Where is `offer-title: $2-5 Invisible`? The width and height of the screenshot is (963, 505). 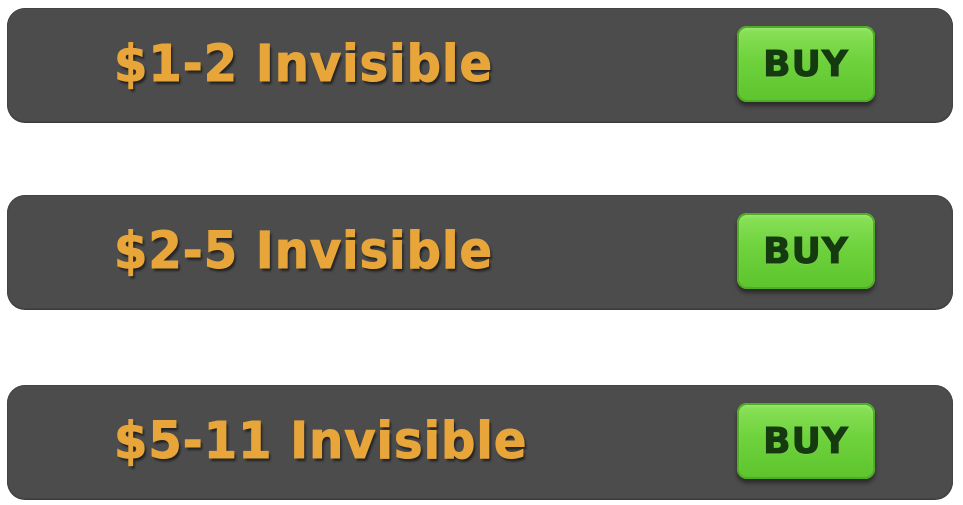
offer-title: $2-5 Invisible is located at coordinates (303, 251).